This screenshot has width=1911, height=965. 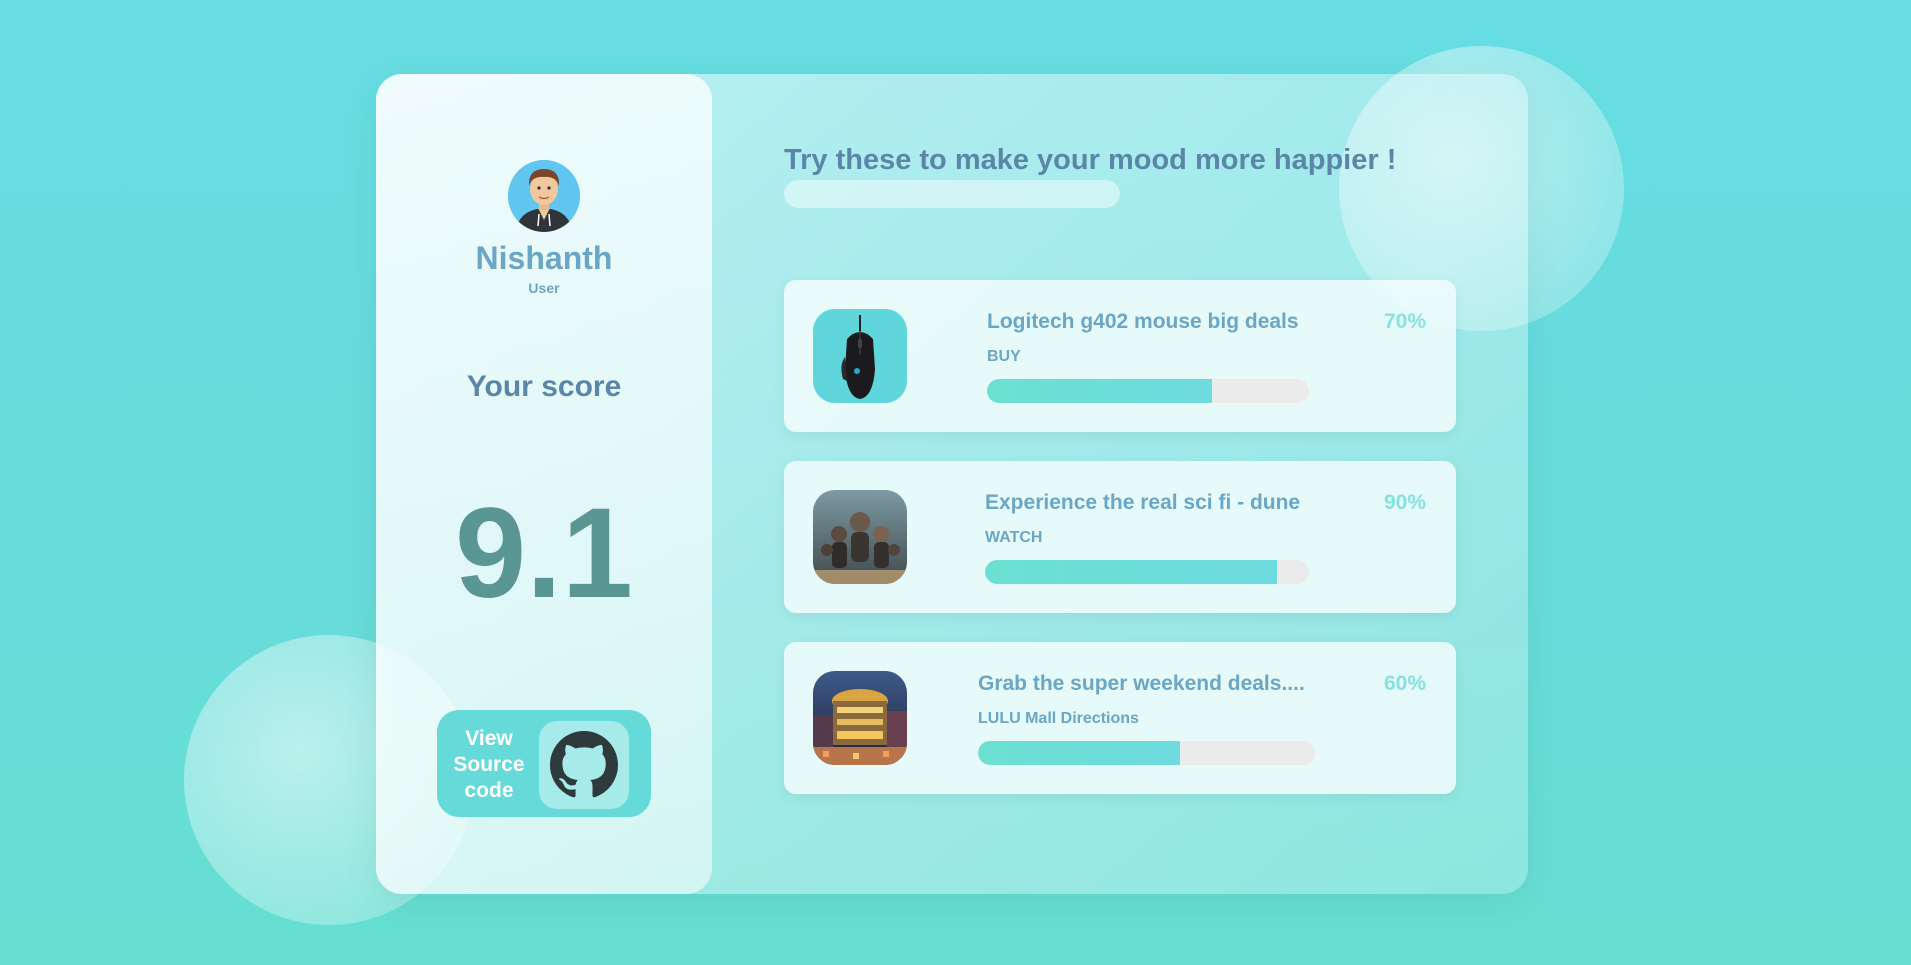 What do you see at coordinates (544, 386) in the screenshot?
I see `score-label: Your score` at bounding box center [544, 386].